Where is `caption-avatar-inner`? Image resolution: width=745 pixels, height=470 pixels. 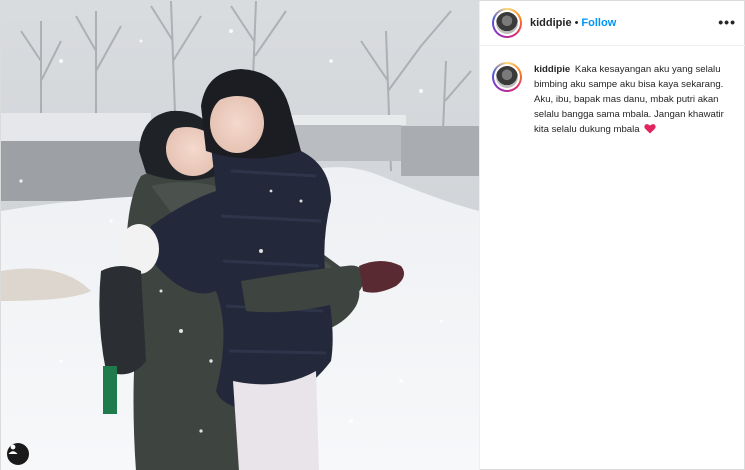 caption-avatar-inner is located at coordinates (507, 77).